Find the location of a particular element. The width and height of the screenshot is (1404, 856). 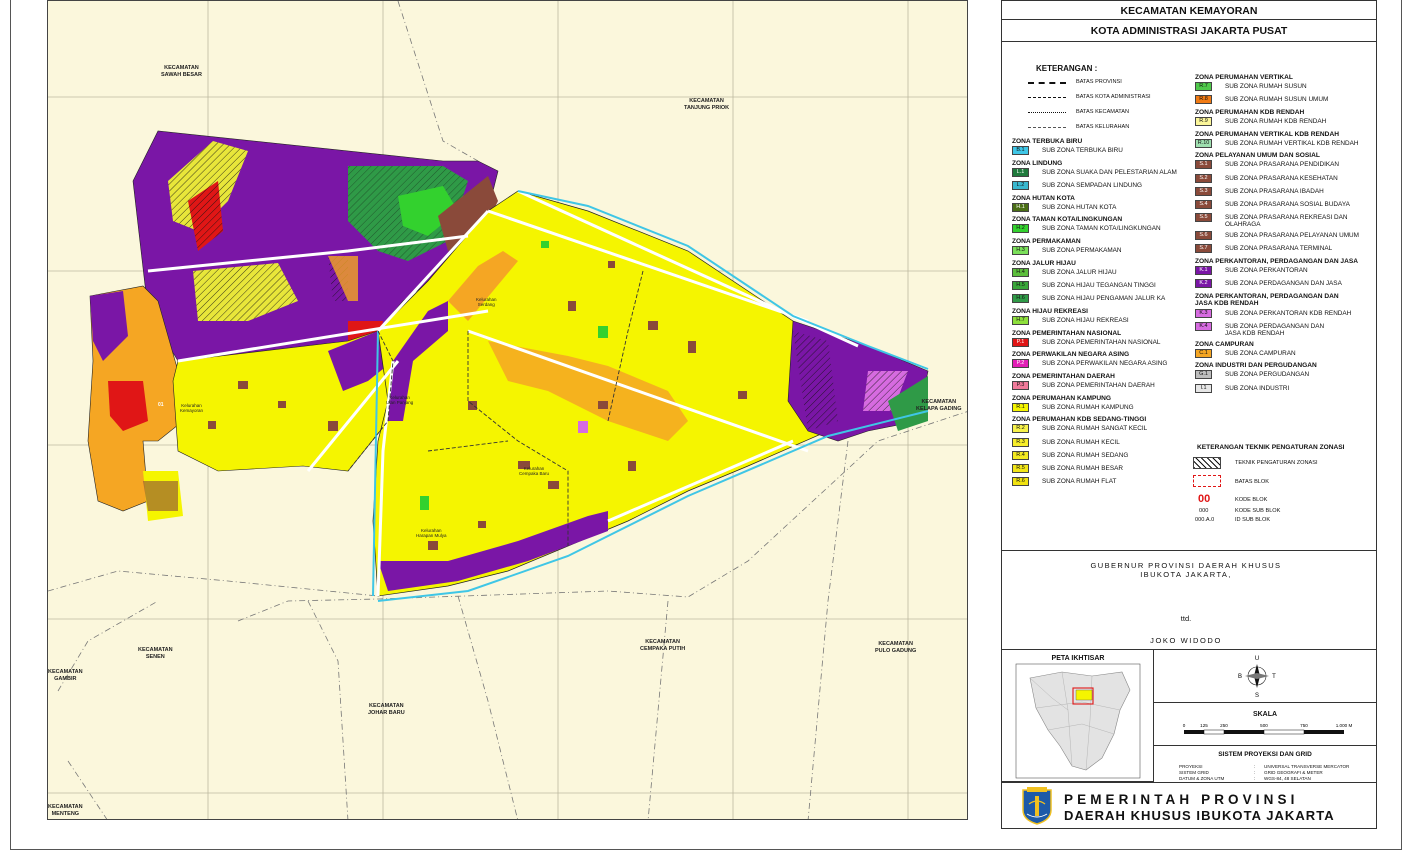

legend-item-label: SUB ZONA TAMAN KOTA/LINGKUNGAN is located at coordinates (1101, 229).